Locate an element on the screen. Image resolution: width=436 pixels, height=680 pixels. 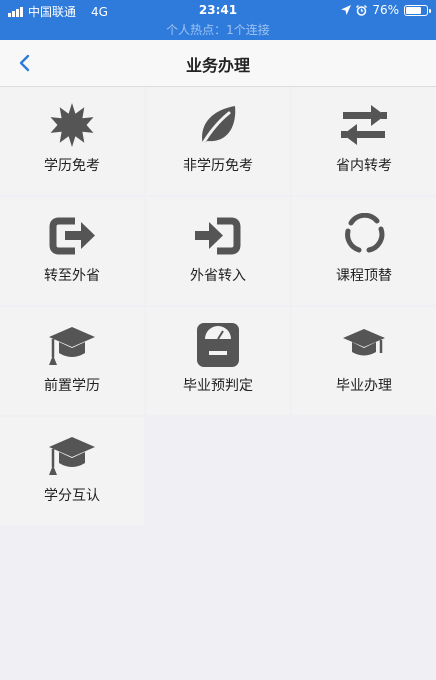
service-item: 课程顶替 is located at coordinates (364, 251).